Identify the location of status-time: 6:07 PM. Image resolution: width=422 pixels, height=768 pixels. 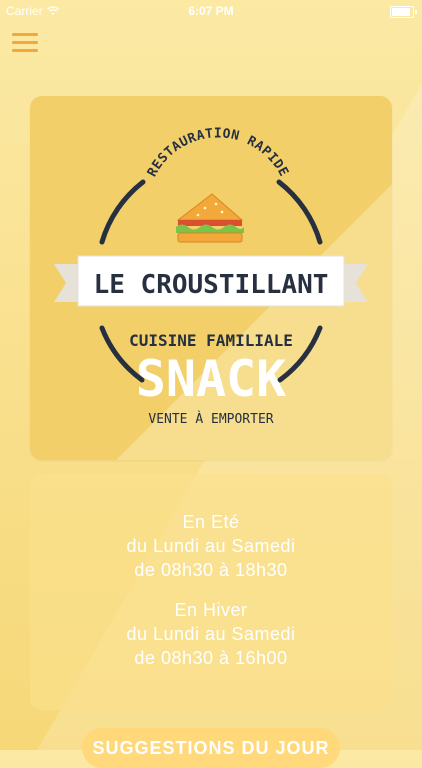
(211, 11).